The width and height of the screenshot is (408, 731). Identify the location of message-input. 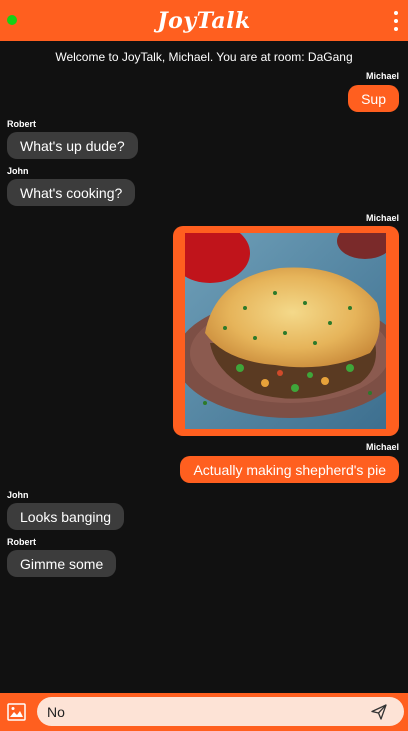
(204, 711).